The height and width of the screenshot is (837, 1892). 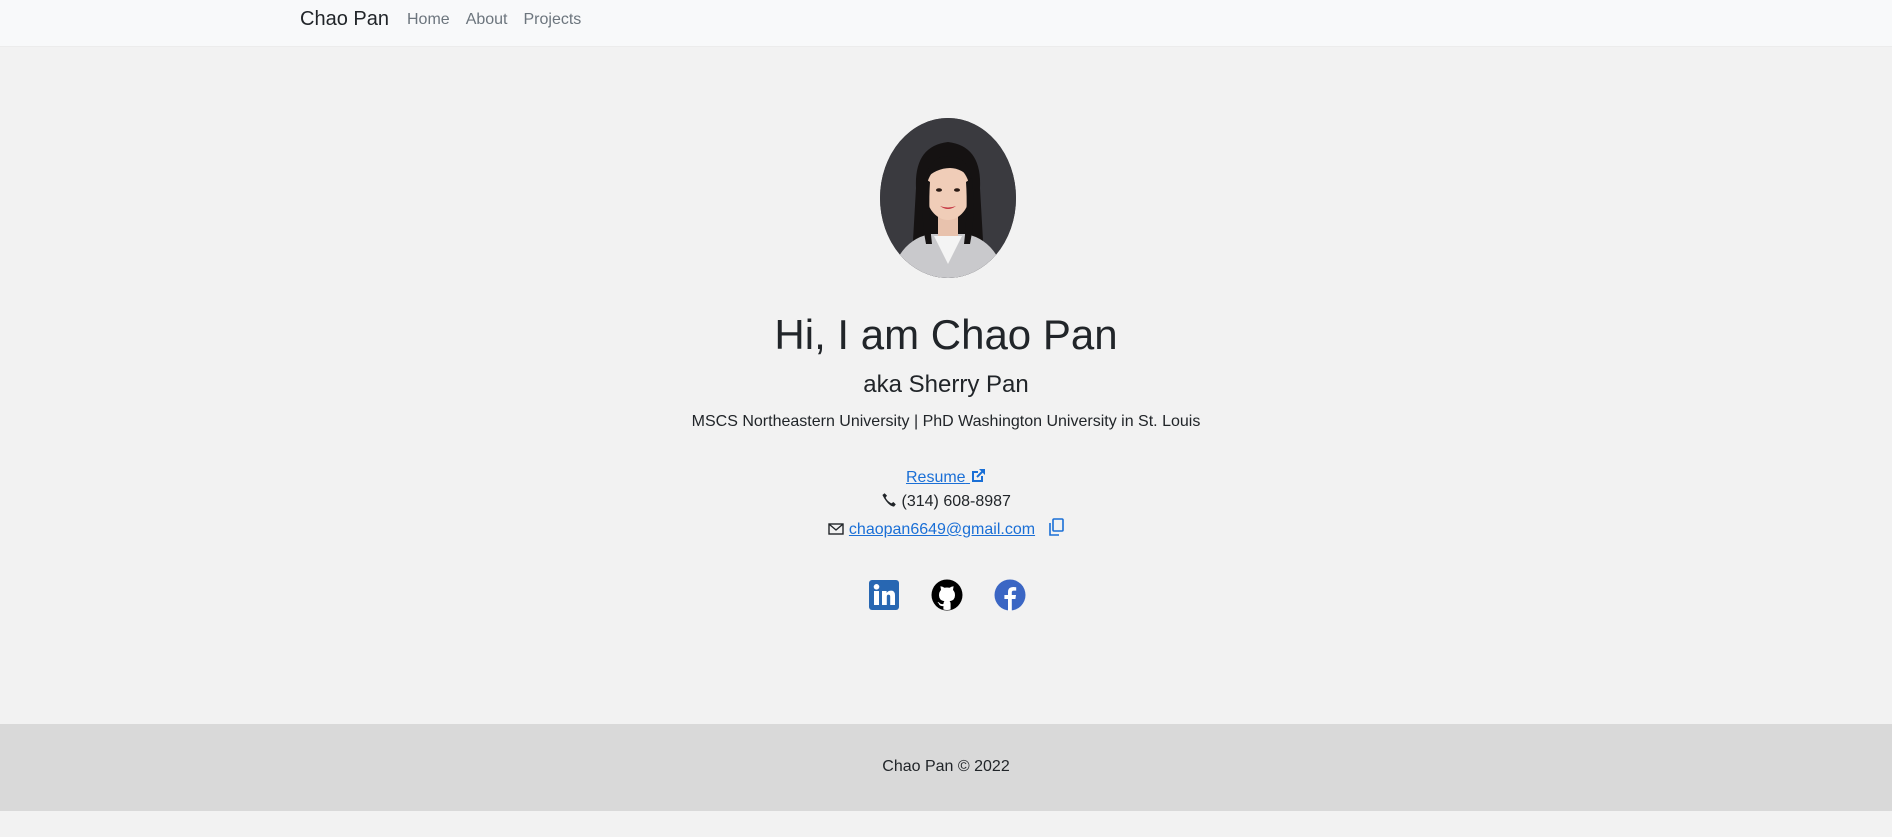 I want to click on brand-link: Chao Pan, so click(x=344, y=19).